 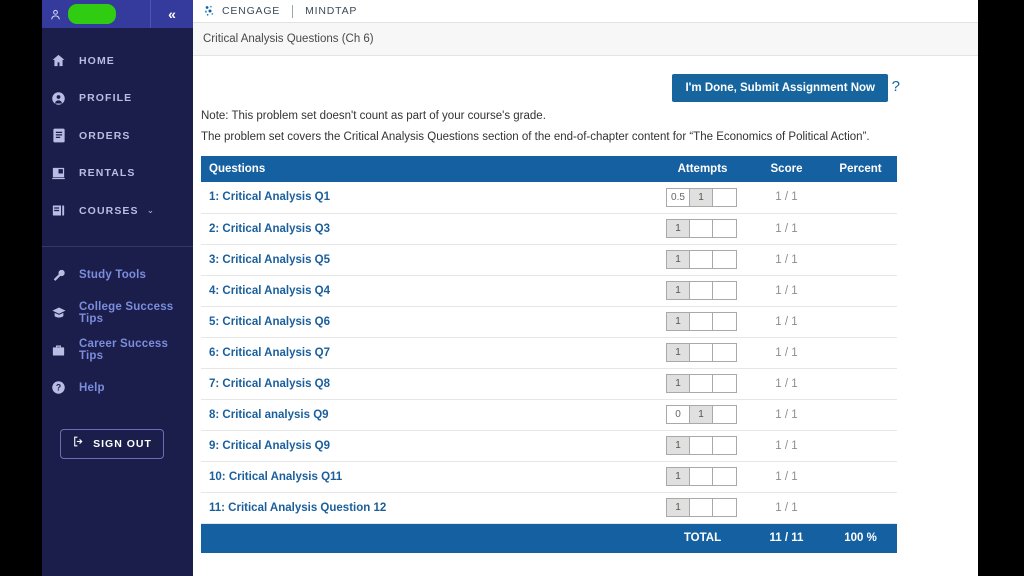 I want to click on help-question-mark-icon: ?, so click(x=896, y=86).